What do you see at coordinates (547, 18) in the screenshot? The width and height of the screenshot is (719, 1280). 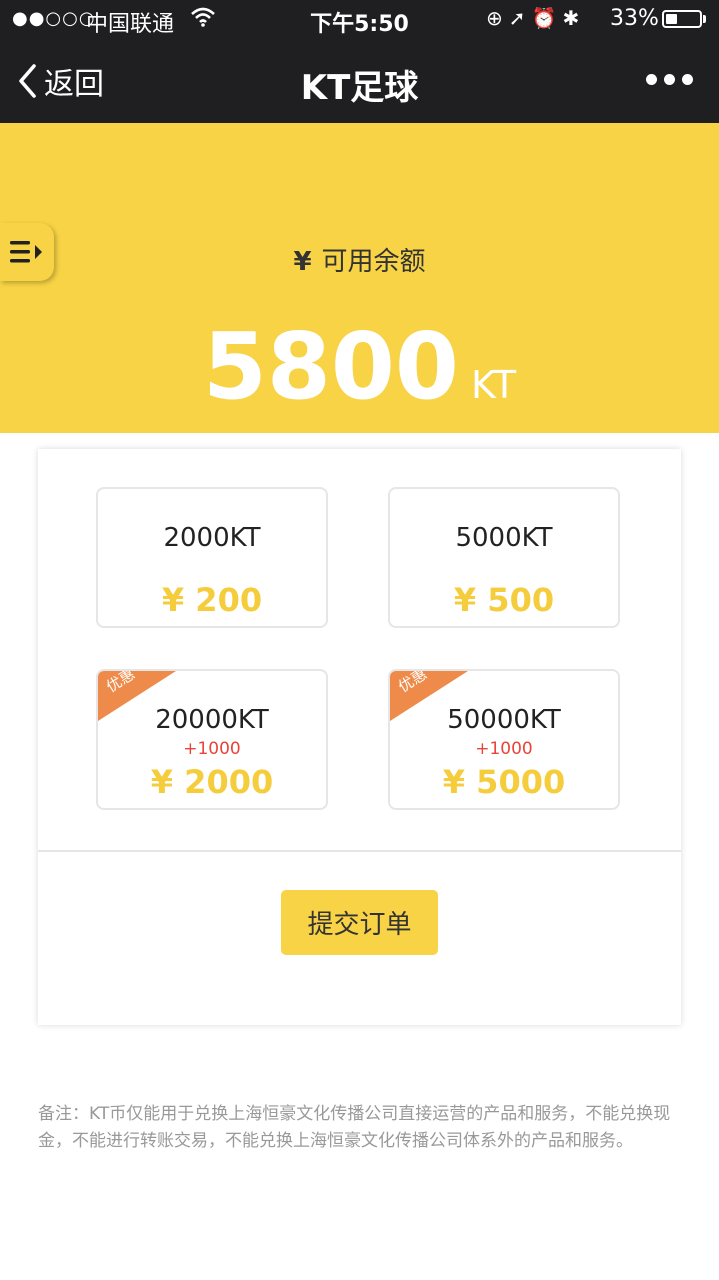 I see `alarm-icon: ⏰` at bounding box center [547, 18].